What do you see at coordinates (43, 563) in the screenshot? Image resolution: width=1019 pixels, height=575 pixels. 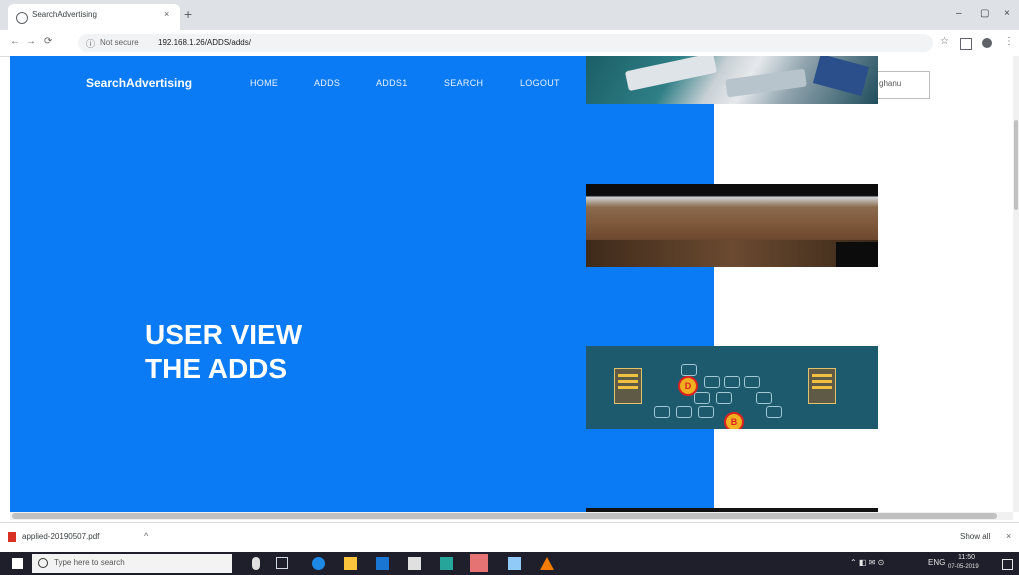 I see `cortana-icon` at bounding box center [43, 563].